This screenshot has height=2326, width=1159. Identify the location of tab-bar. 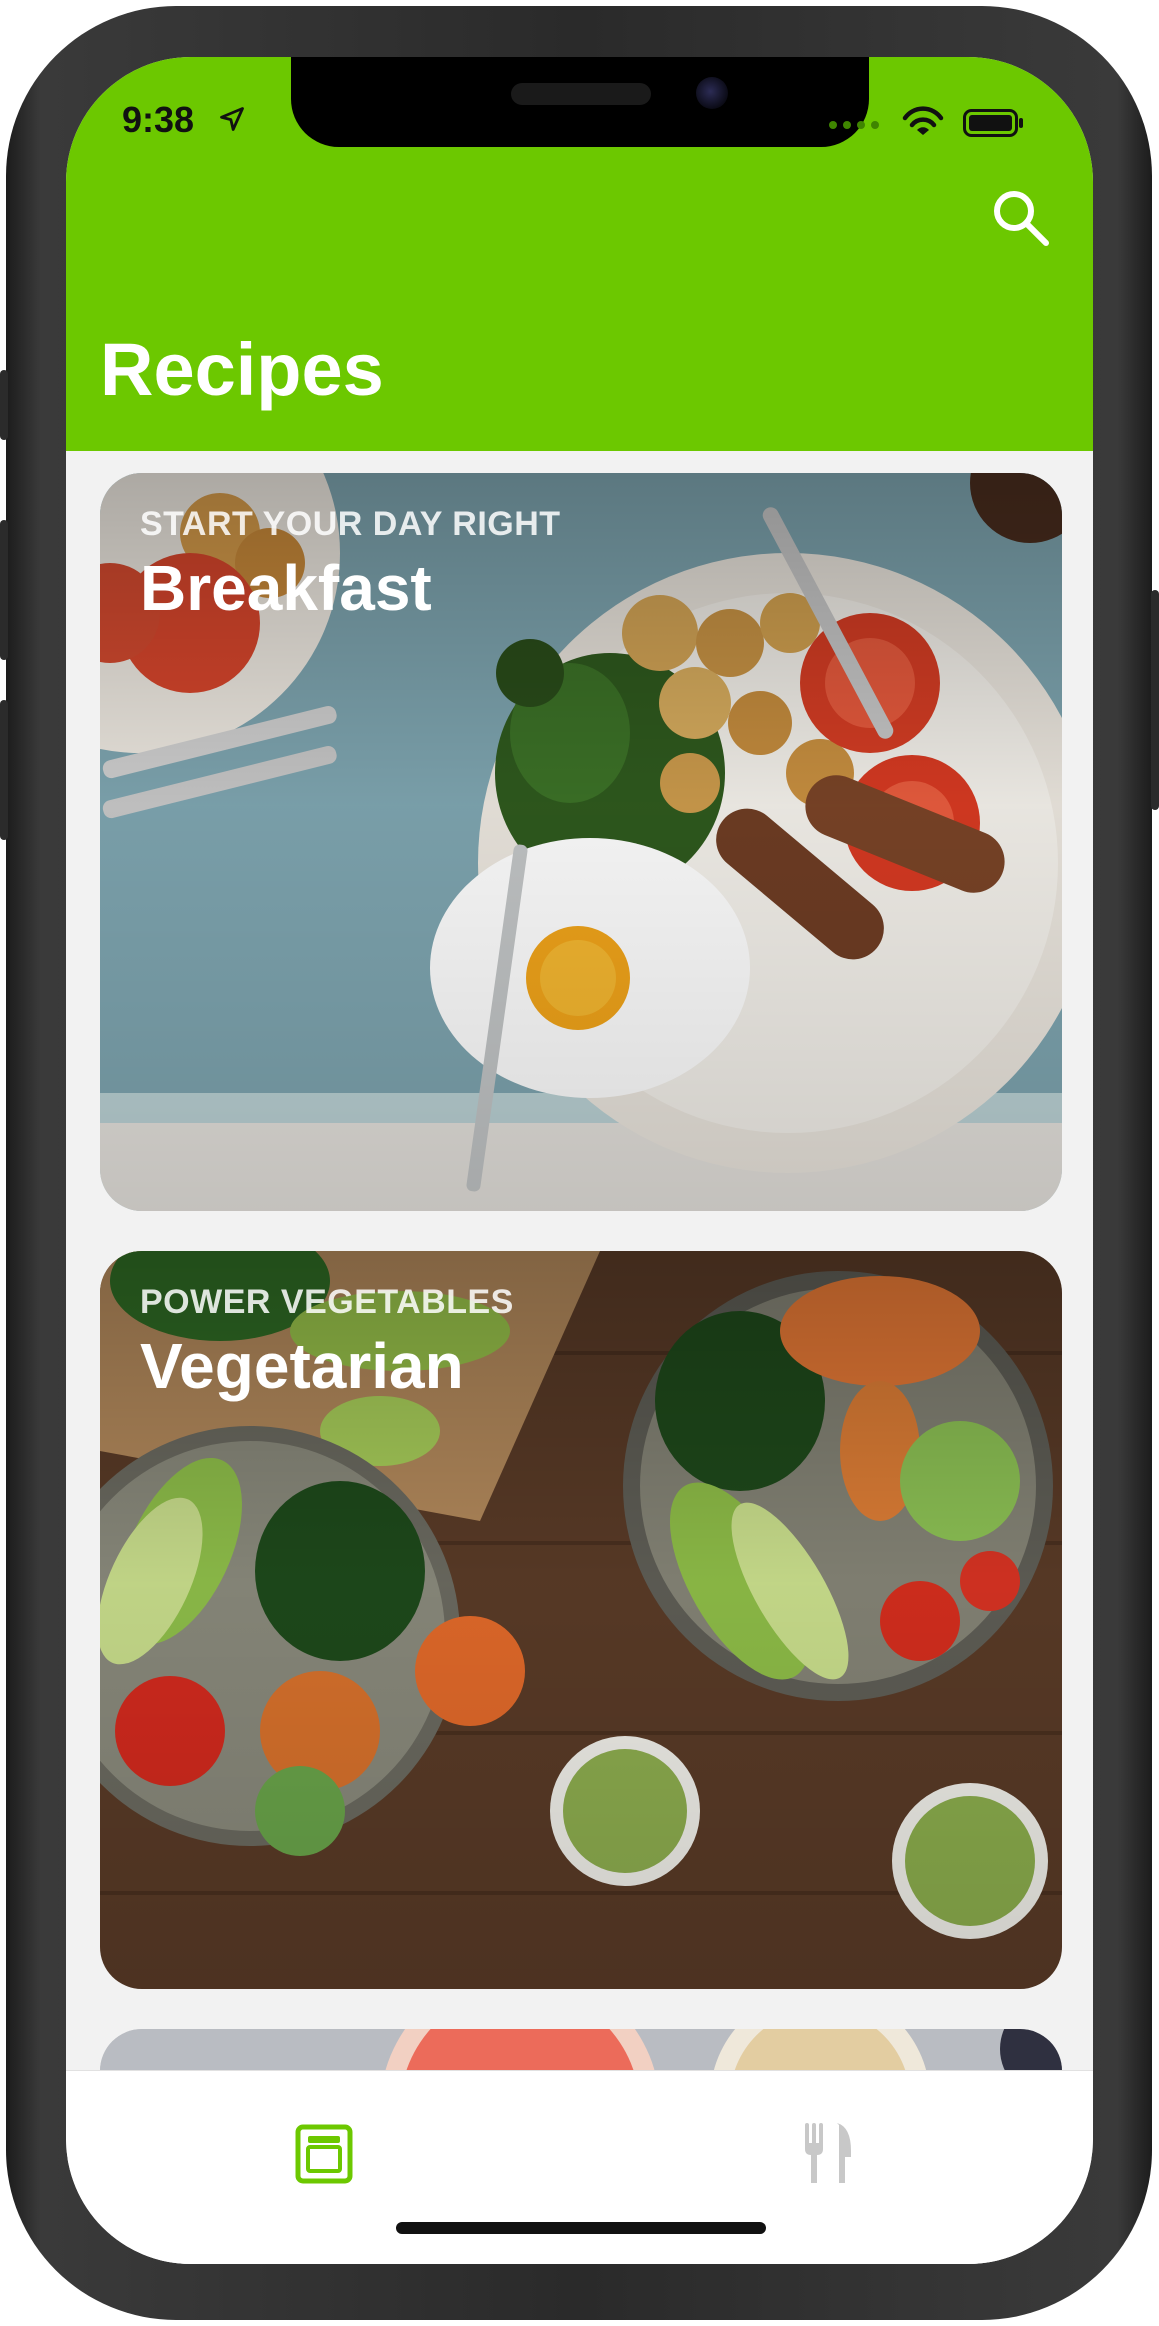
(579, 2167).